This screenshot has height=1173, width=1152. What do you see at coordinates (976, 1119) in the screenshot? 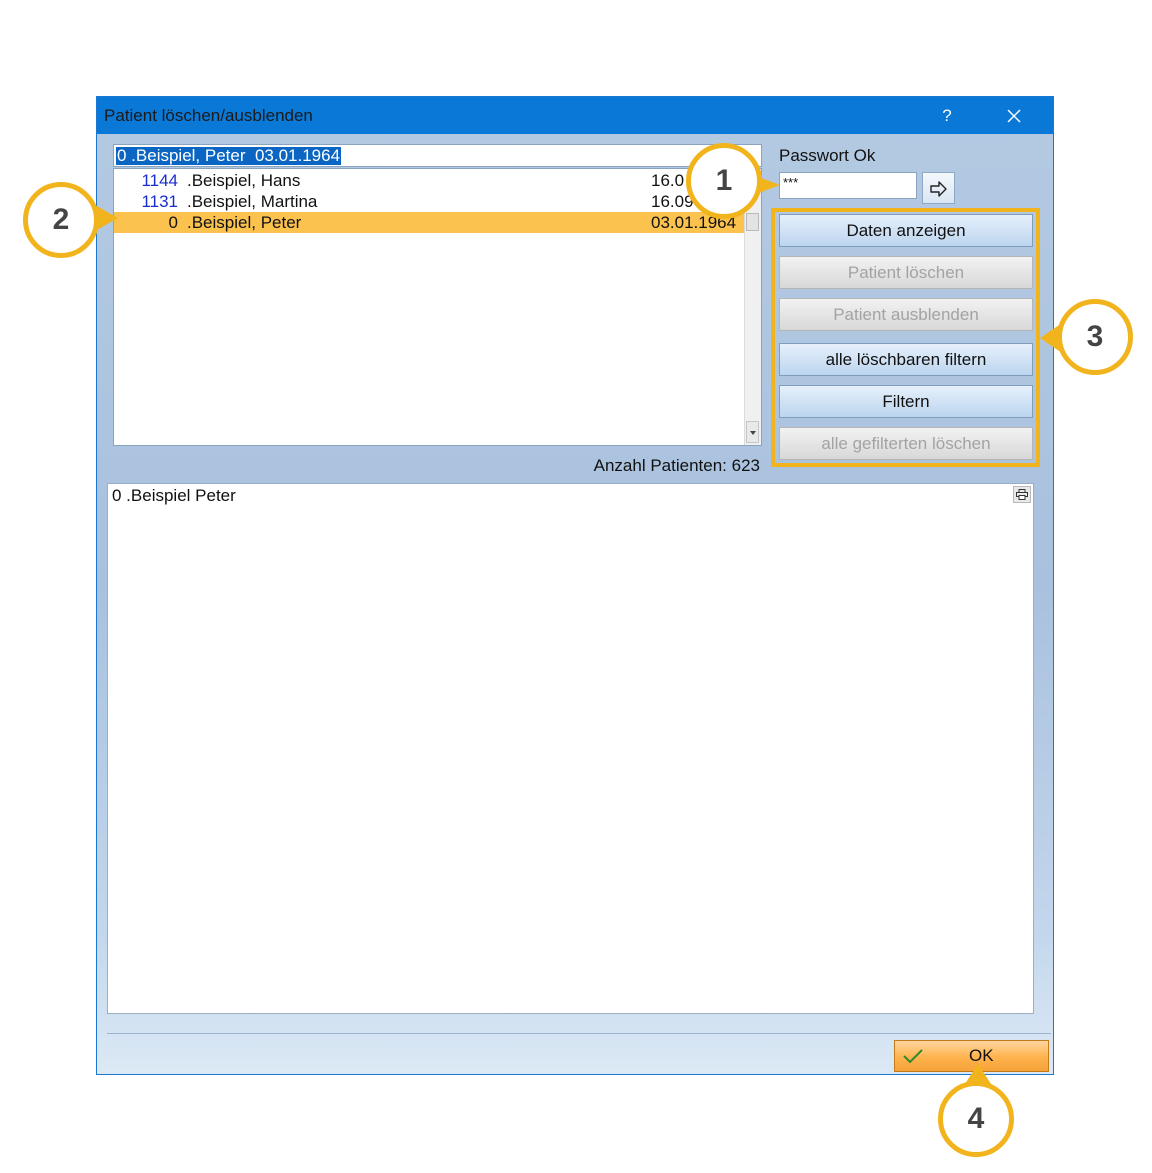
I see `callout-4: 4` at bounding box center [976, 1119].